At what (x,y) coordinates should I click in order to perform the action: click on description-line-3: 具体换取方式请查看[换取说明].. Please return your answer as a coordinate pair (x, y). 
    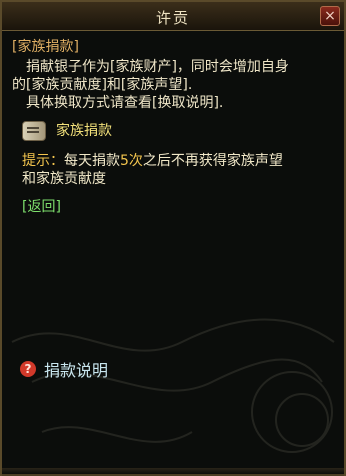
    Looking at the image, I should click on (125, 103).